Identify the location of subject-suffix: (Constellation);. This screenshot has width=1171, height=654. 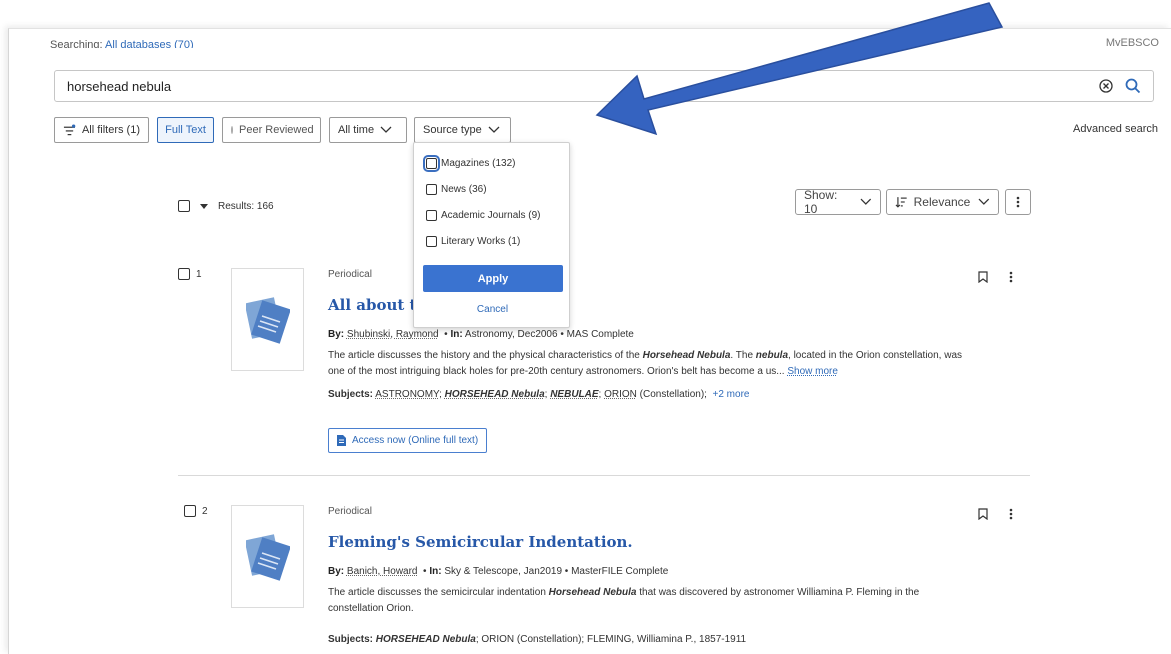
(673, 394).